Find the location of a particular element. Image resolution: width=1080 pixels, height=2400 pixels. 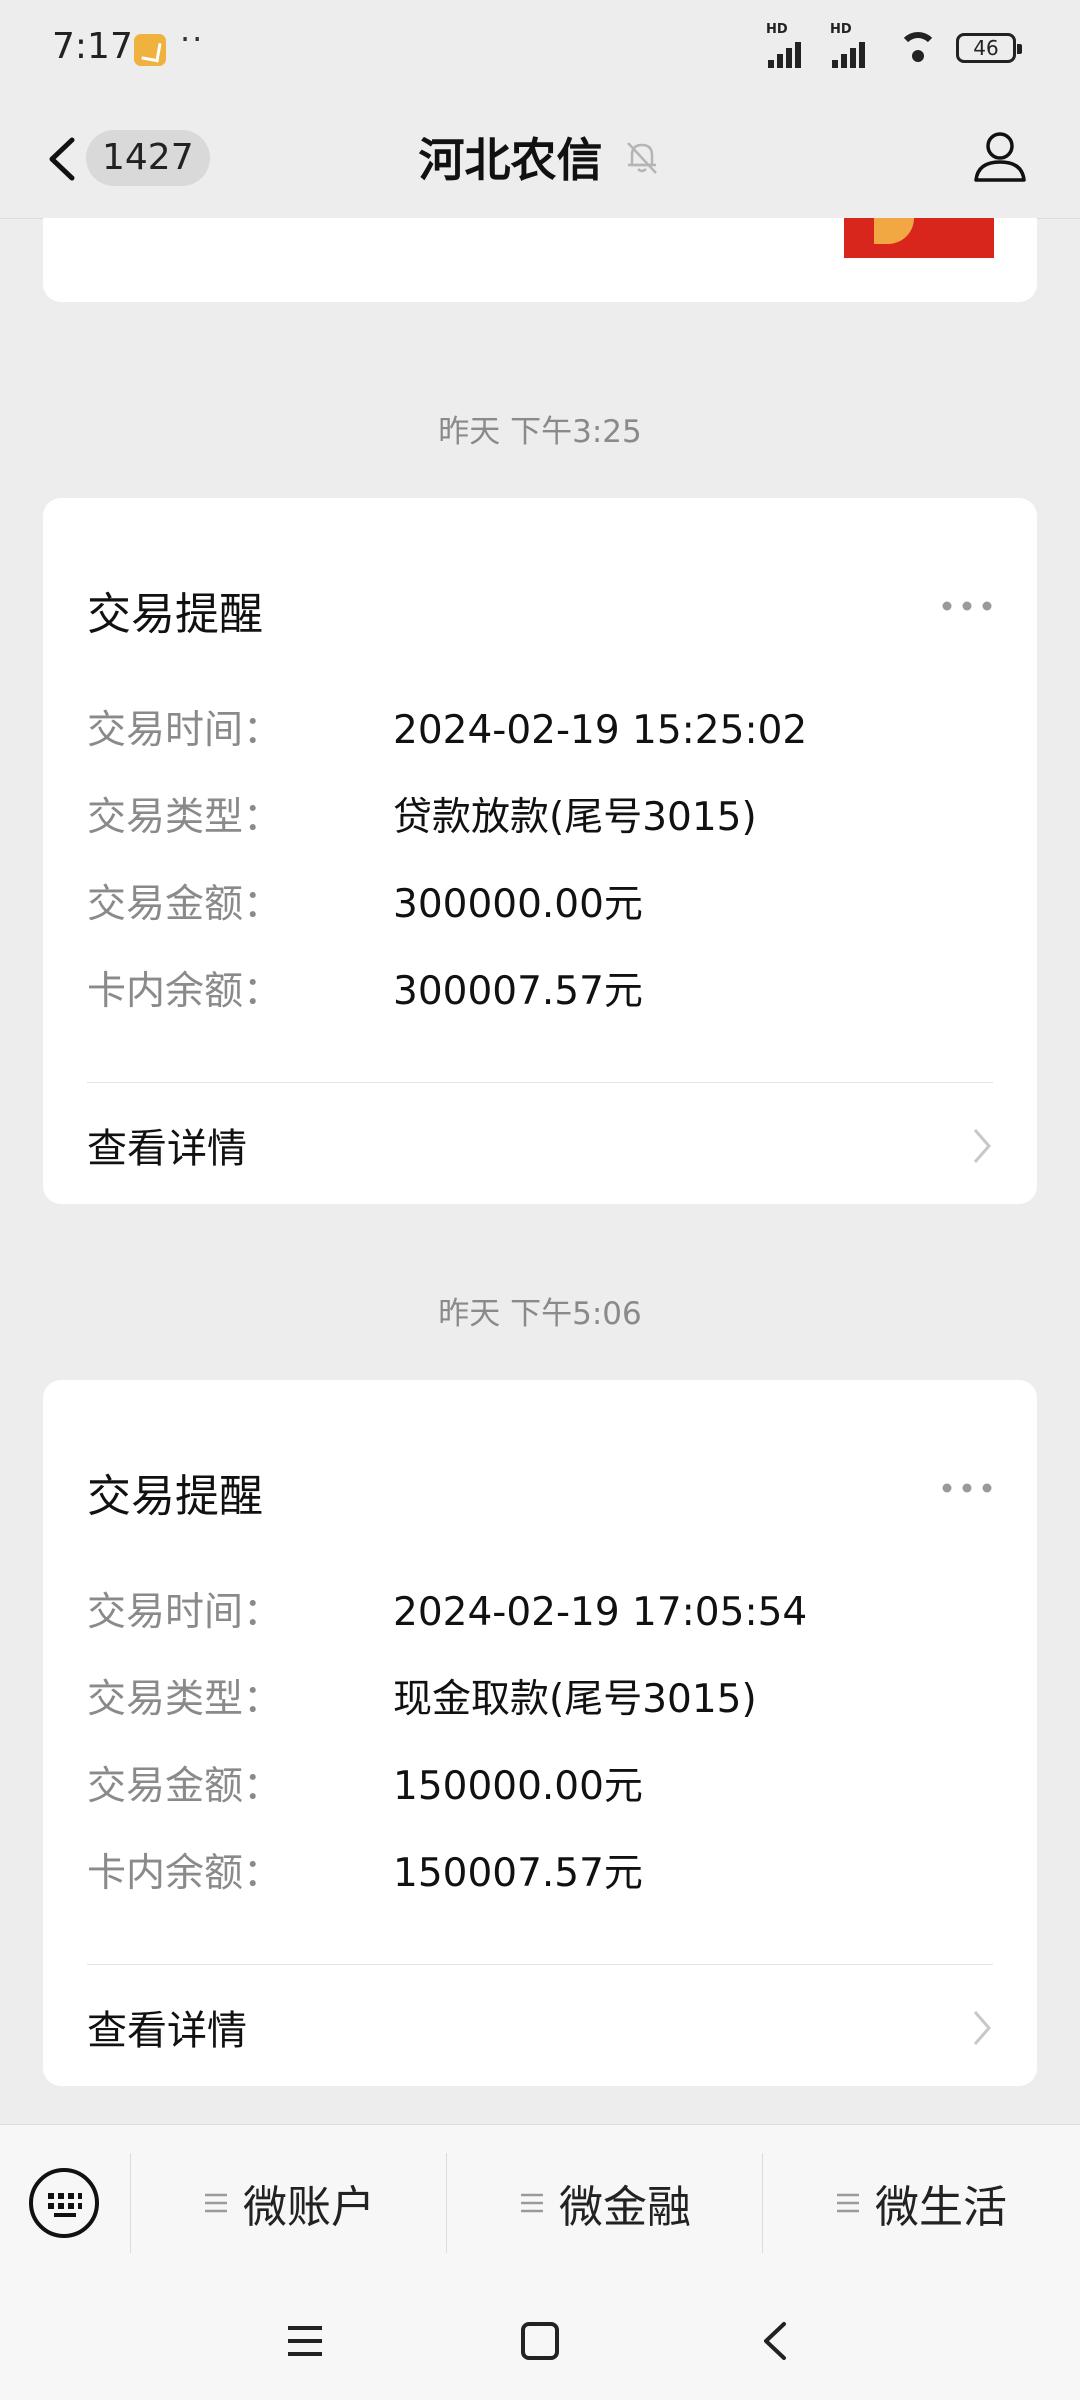

field-value: 2024-02-19 17:05:54 is located at coordinates (600, 1612).